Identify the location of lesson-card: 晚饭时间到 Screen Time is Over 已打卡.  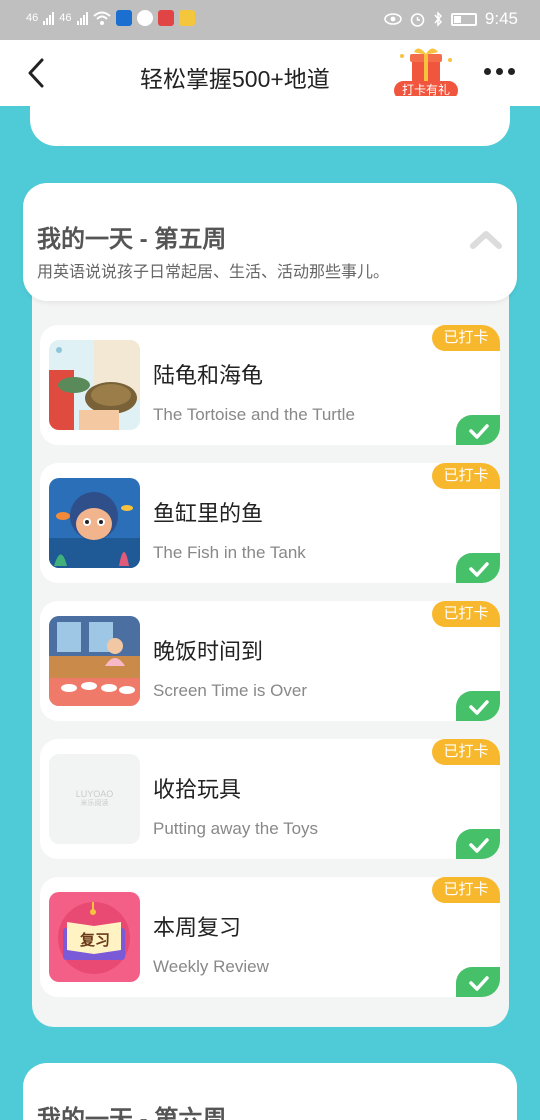
(270, 661).